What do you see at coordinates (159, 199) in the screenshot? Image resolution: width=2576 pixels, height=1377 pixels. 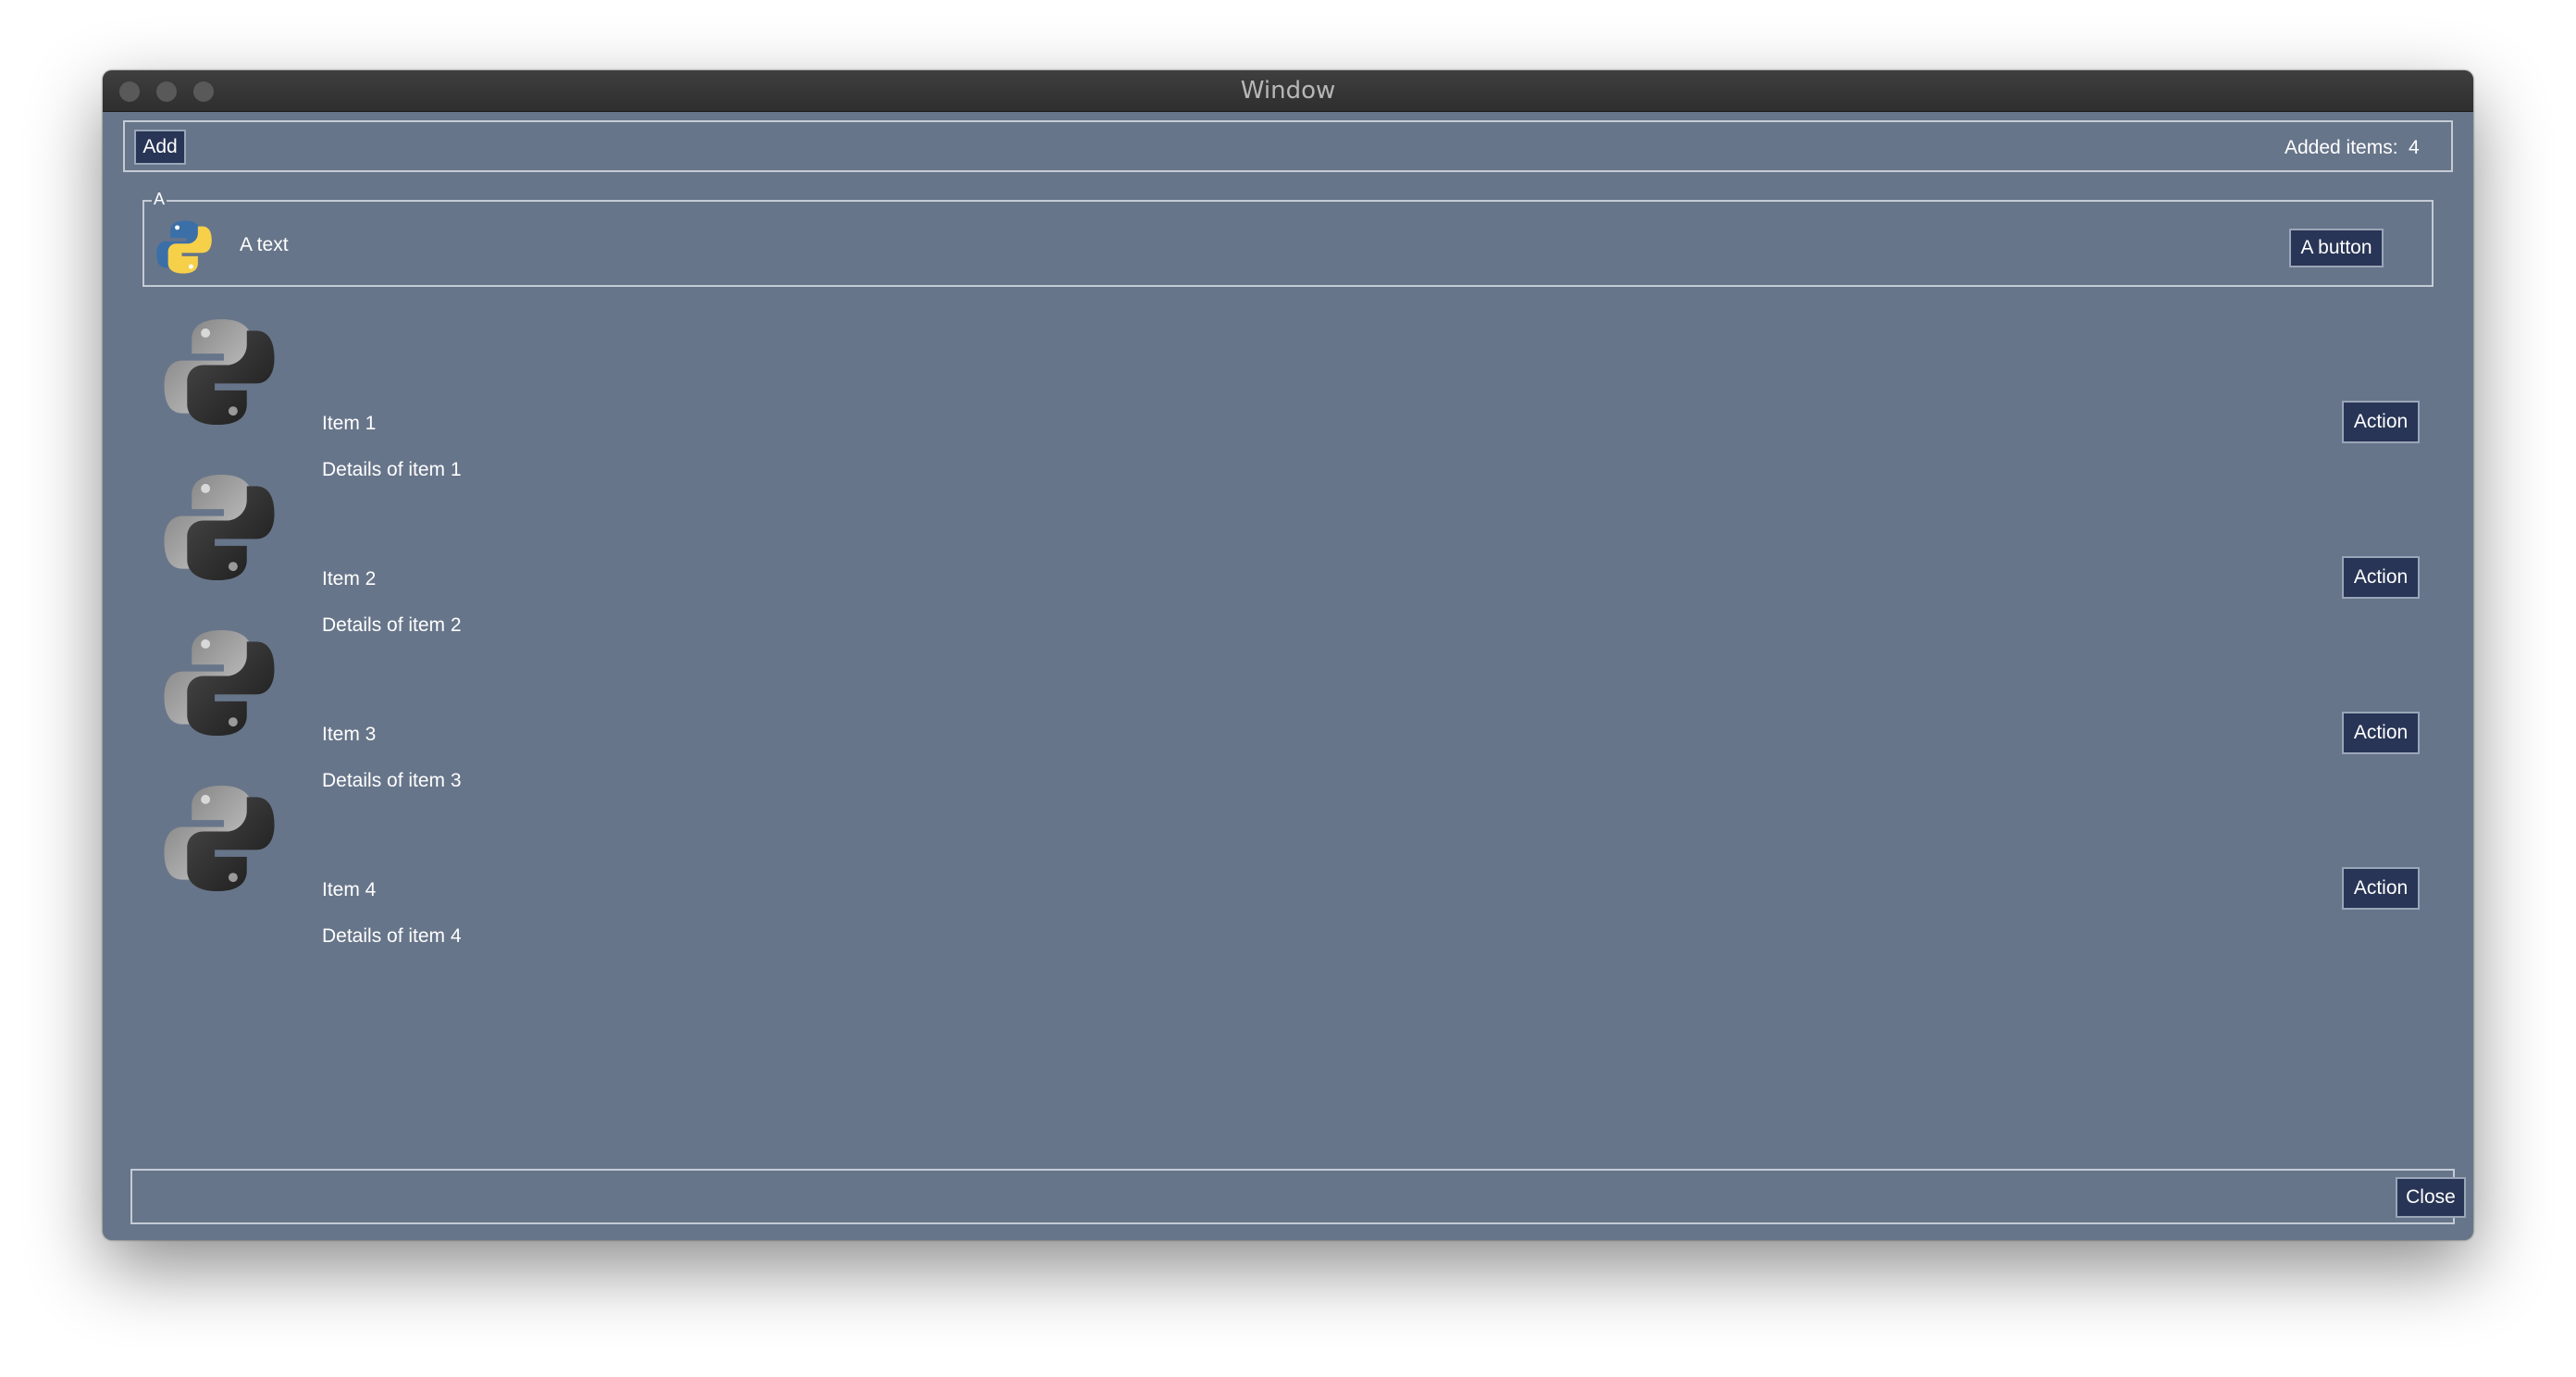 I see `frame-legend: A` at bounding box center [159, 199].